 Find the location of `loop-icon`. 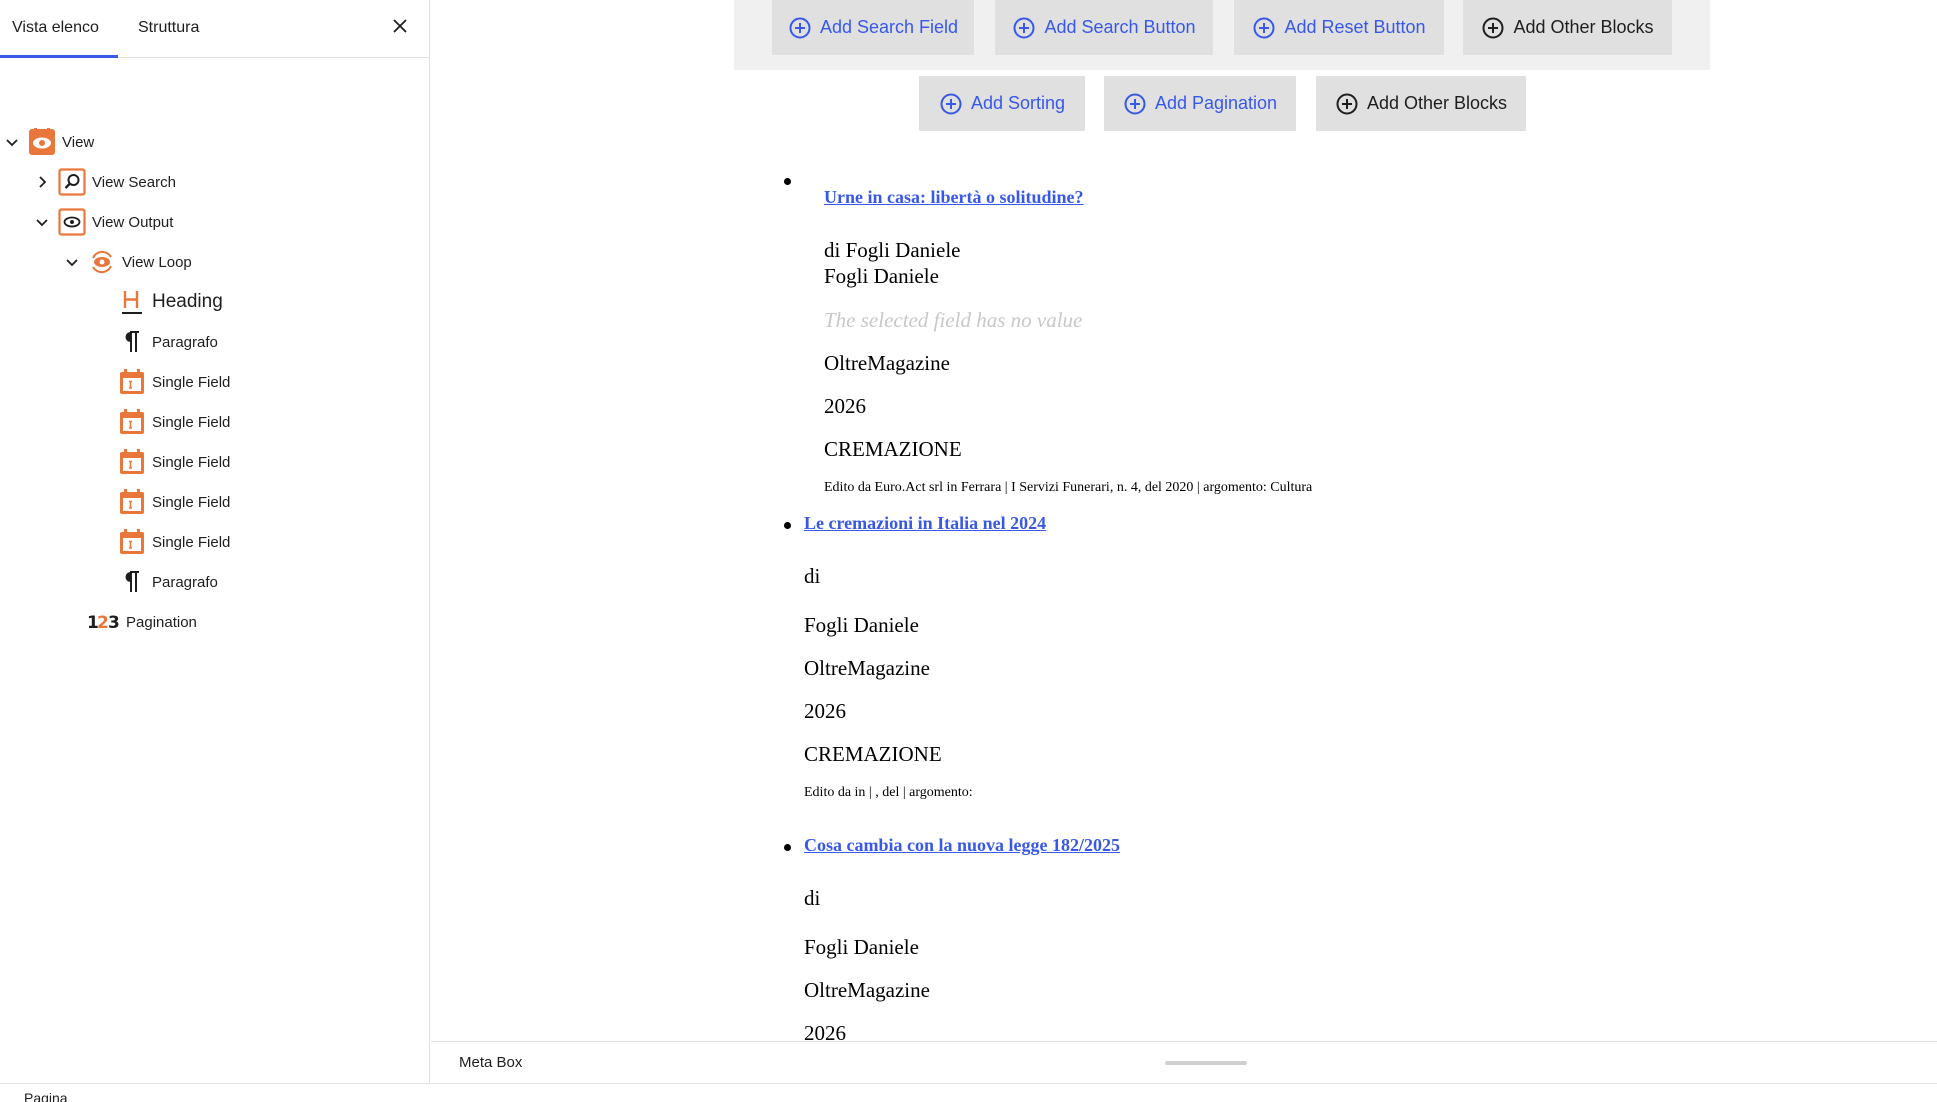

loop-icon is located at coordinates (102, 262).